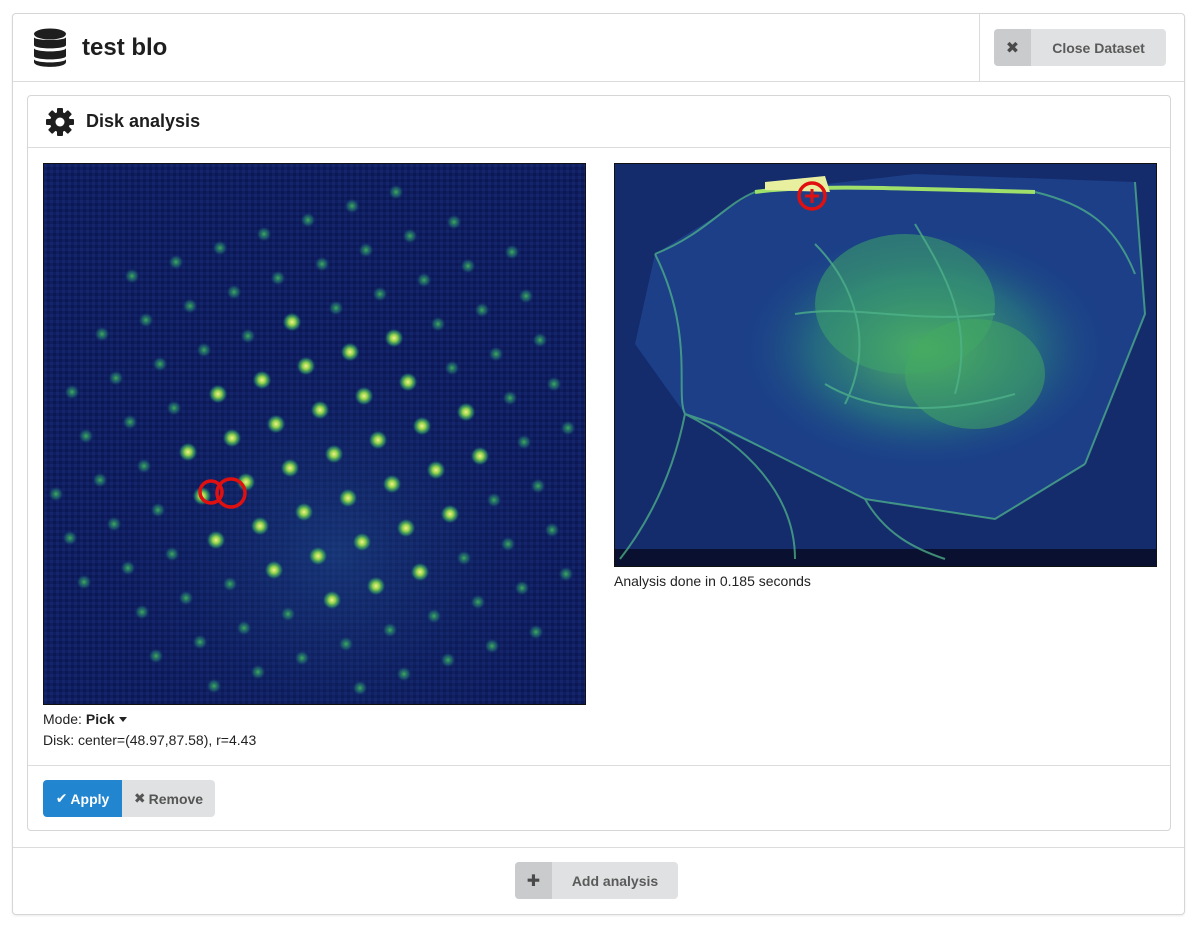 Image resolution: width=1200 pixels, height=930 pixels. What do you see at coordinates (60, 122) in the screenshot?
I see `gear-icon` at bounding box center [60, 122].